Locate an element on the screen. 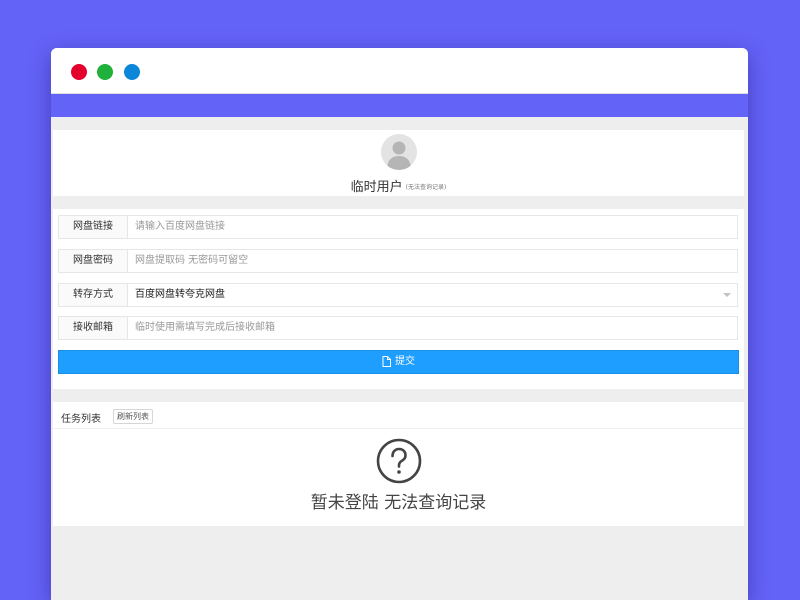  method-select: 百度网盘转夸克网盘 is located at coordinates (430, 295).